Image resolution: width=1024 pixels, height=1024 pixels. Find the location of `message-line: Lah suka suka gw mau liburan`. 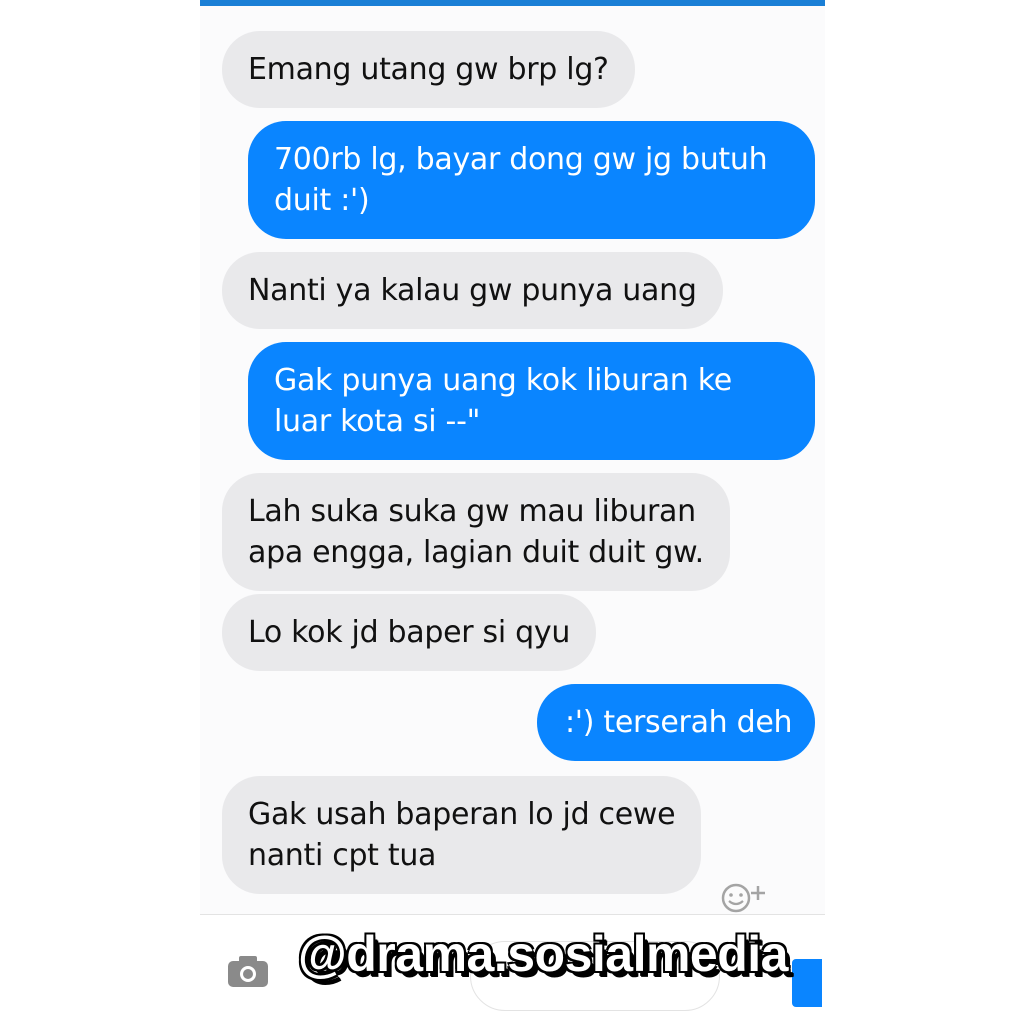

message-line: Lah suka suka gw mau liburan is located at coordinates (472, 511).